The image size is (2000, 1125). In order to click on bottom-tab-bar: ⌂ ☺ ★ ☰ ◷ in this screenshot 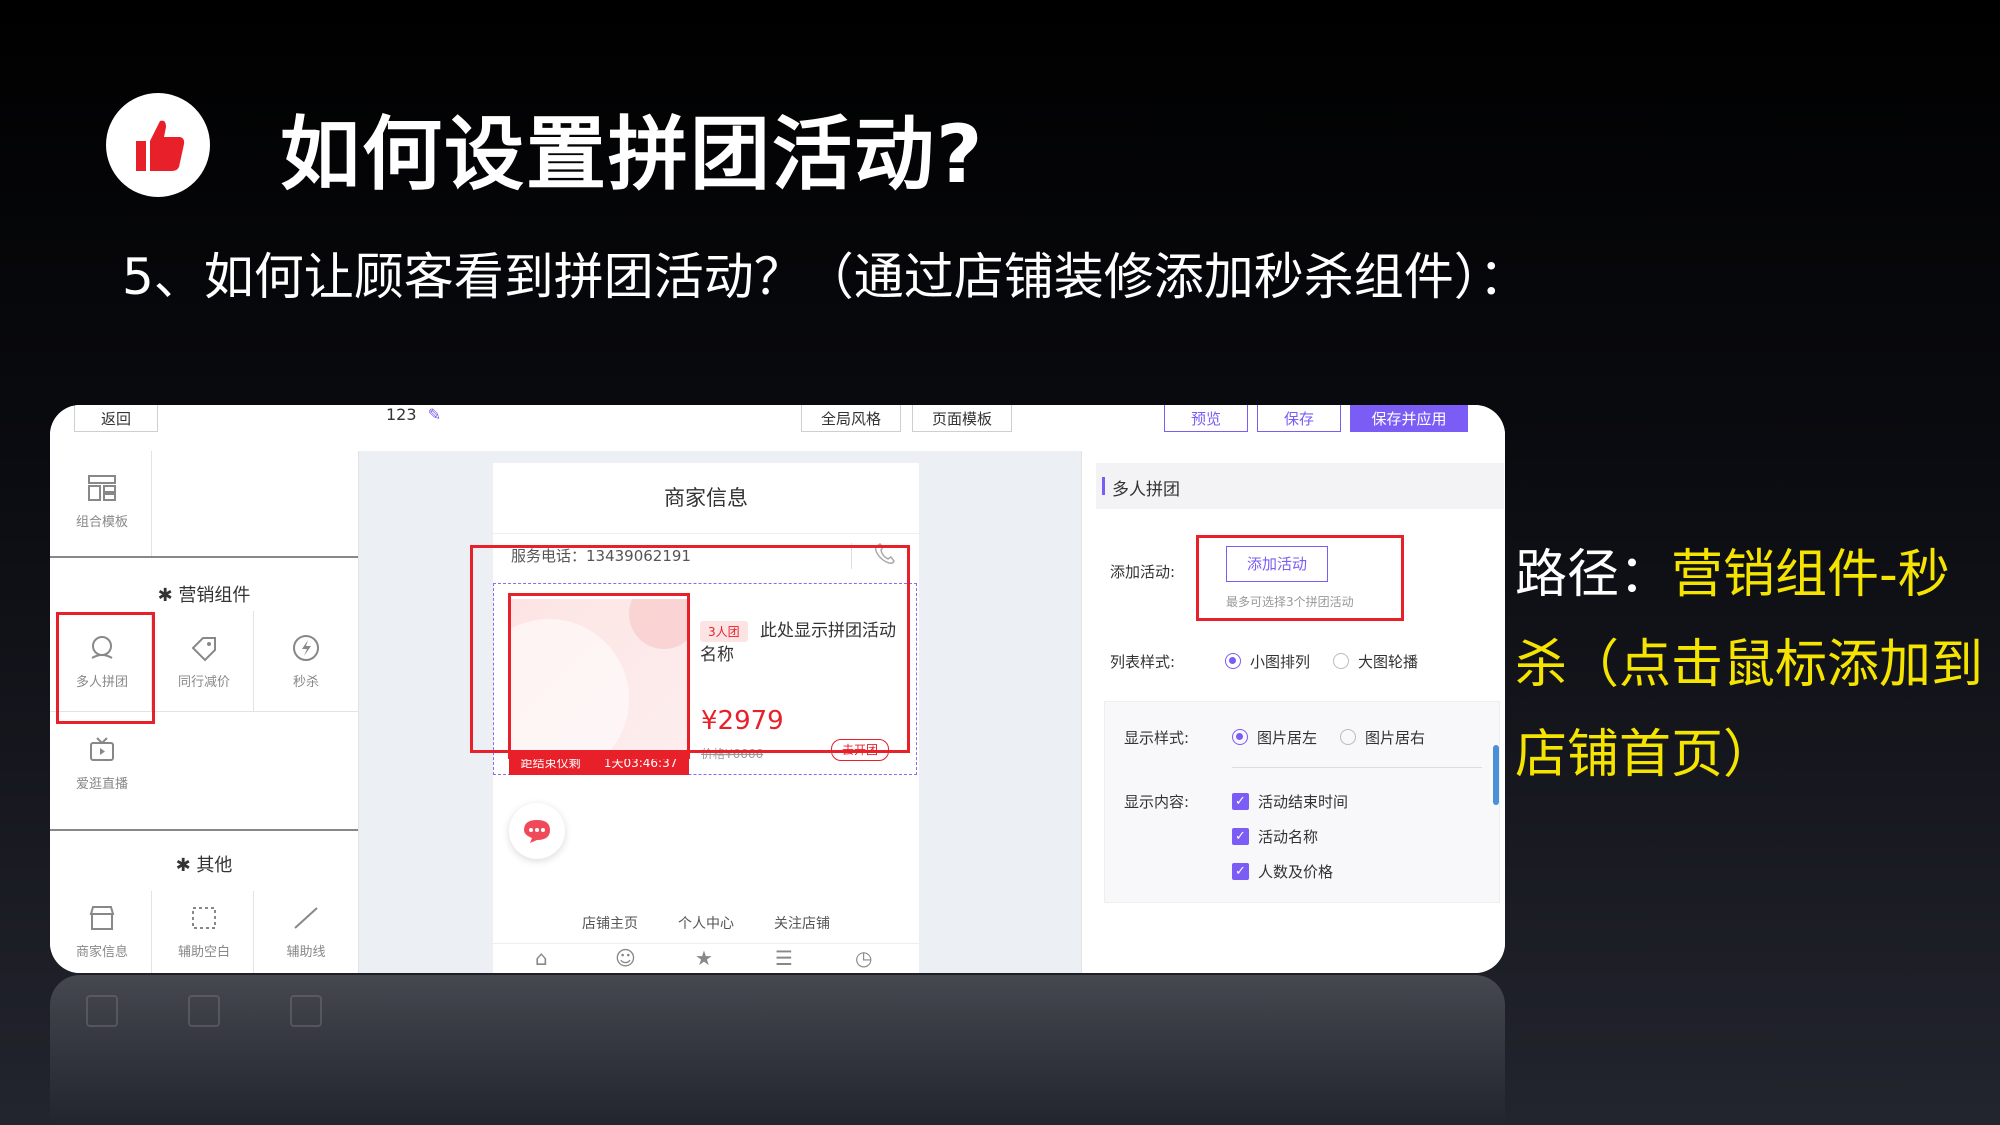, I will do `click(706, 958)`.